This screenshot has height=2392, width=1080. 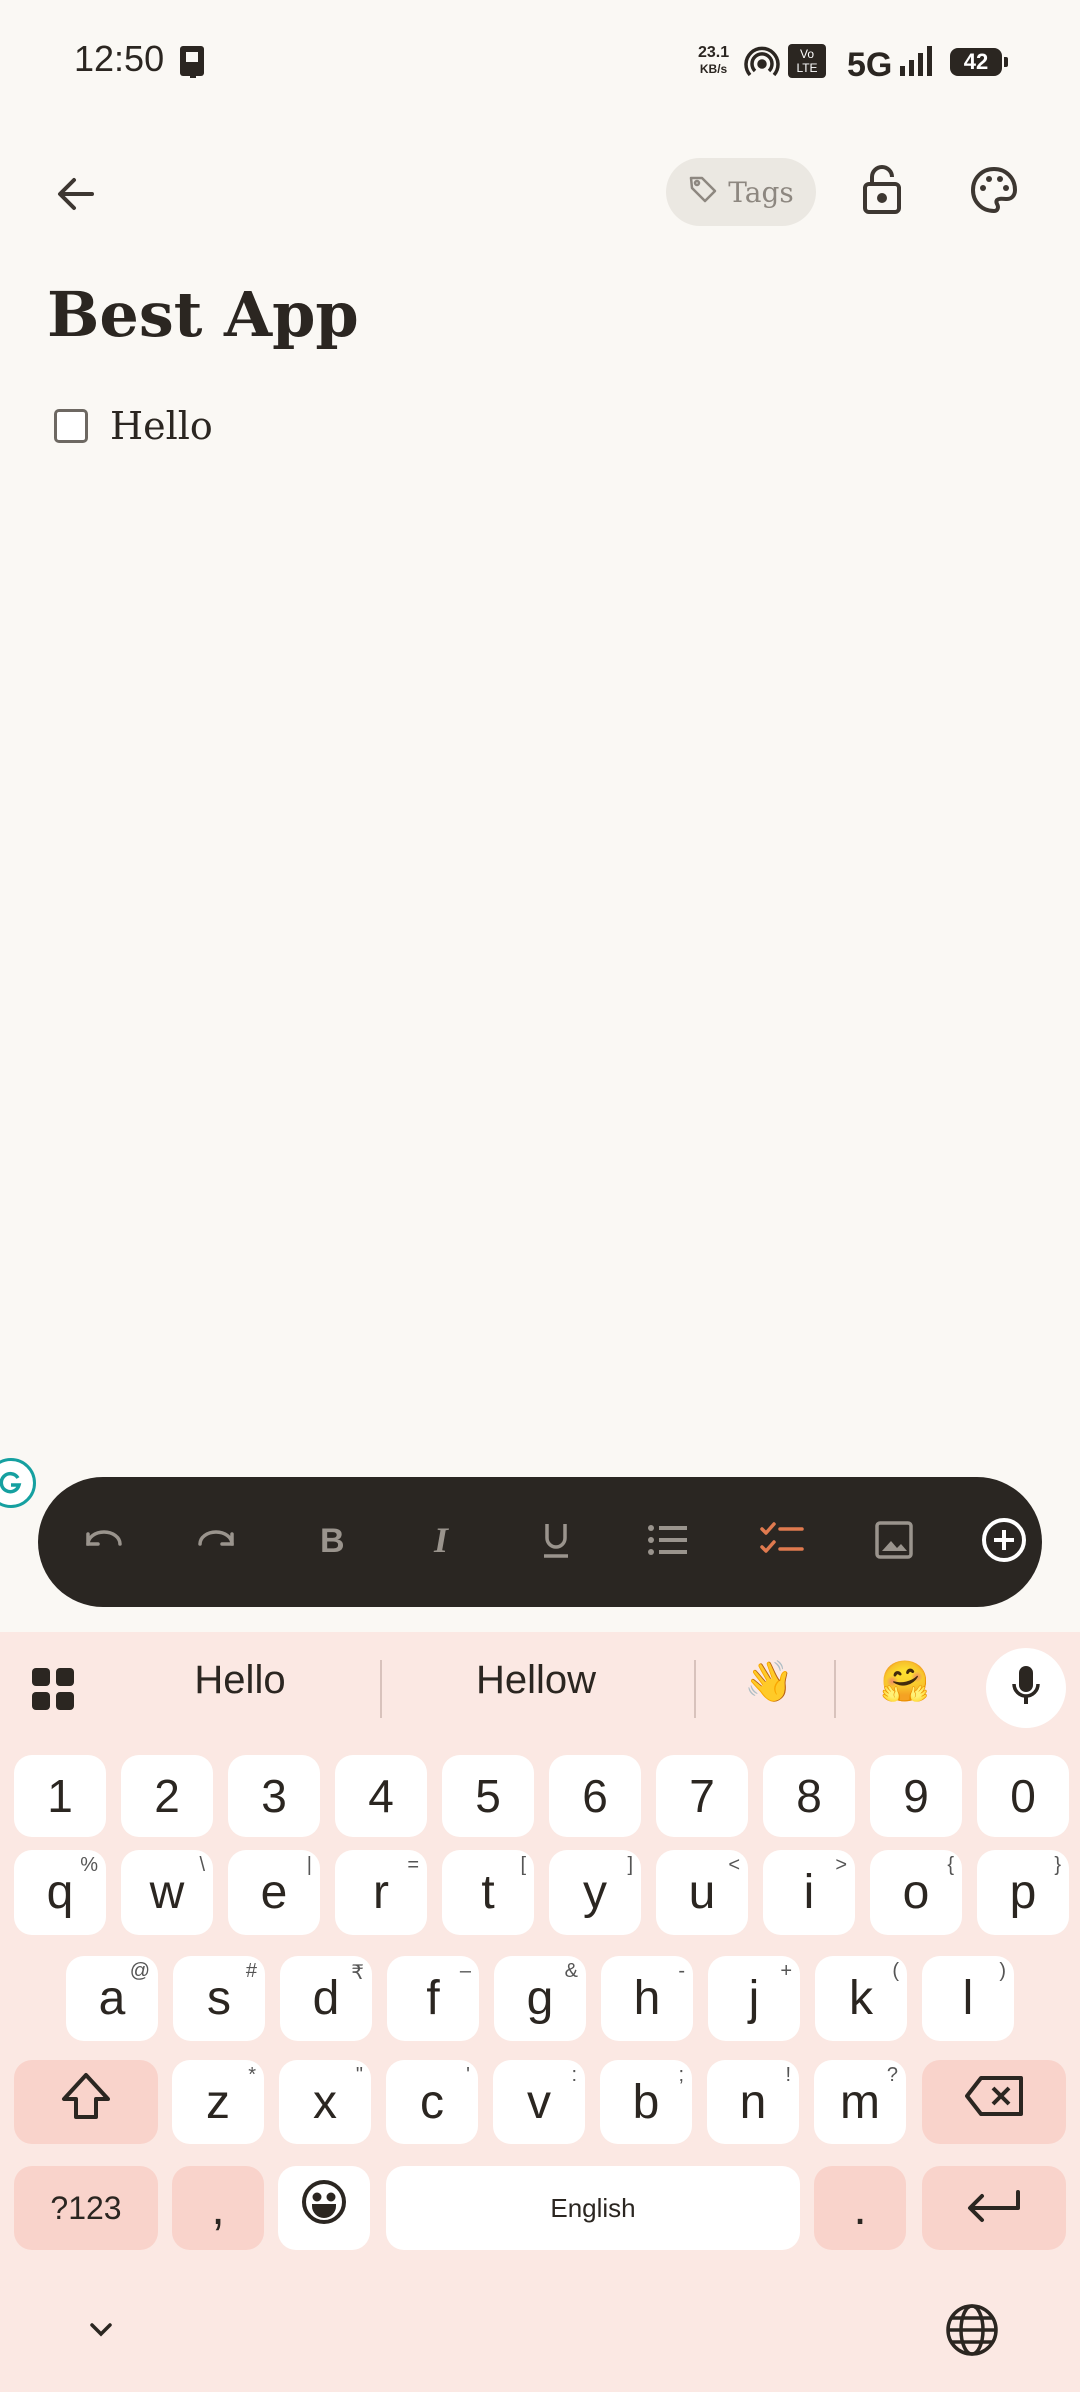 I want to click on key-k: k(, so click(x=861, y=1998).